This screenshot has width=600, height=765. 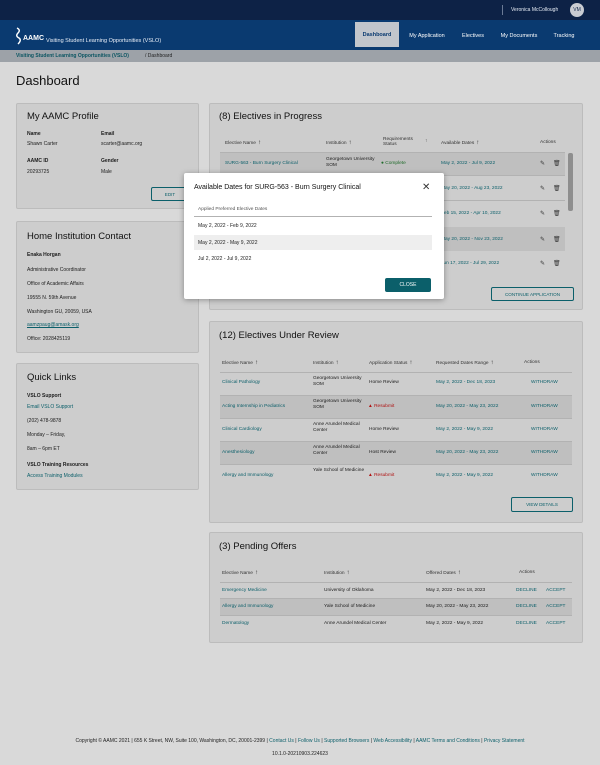 What do you see at coordinates (426, 187) in the screenshot?
I see `close-icon: ✕` at bounding box center [426, 187].